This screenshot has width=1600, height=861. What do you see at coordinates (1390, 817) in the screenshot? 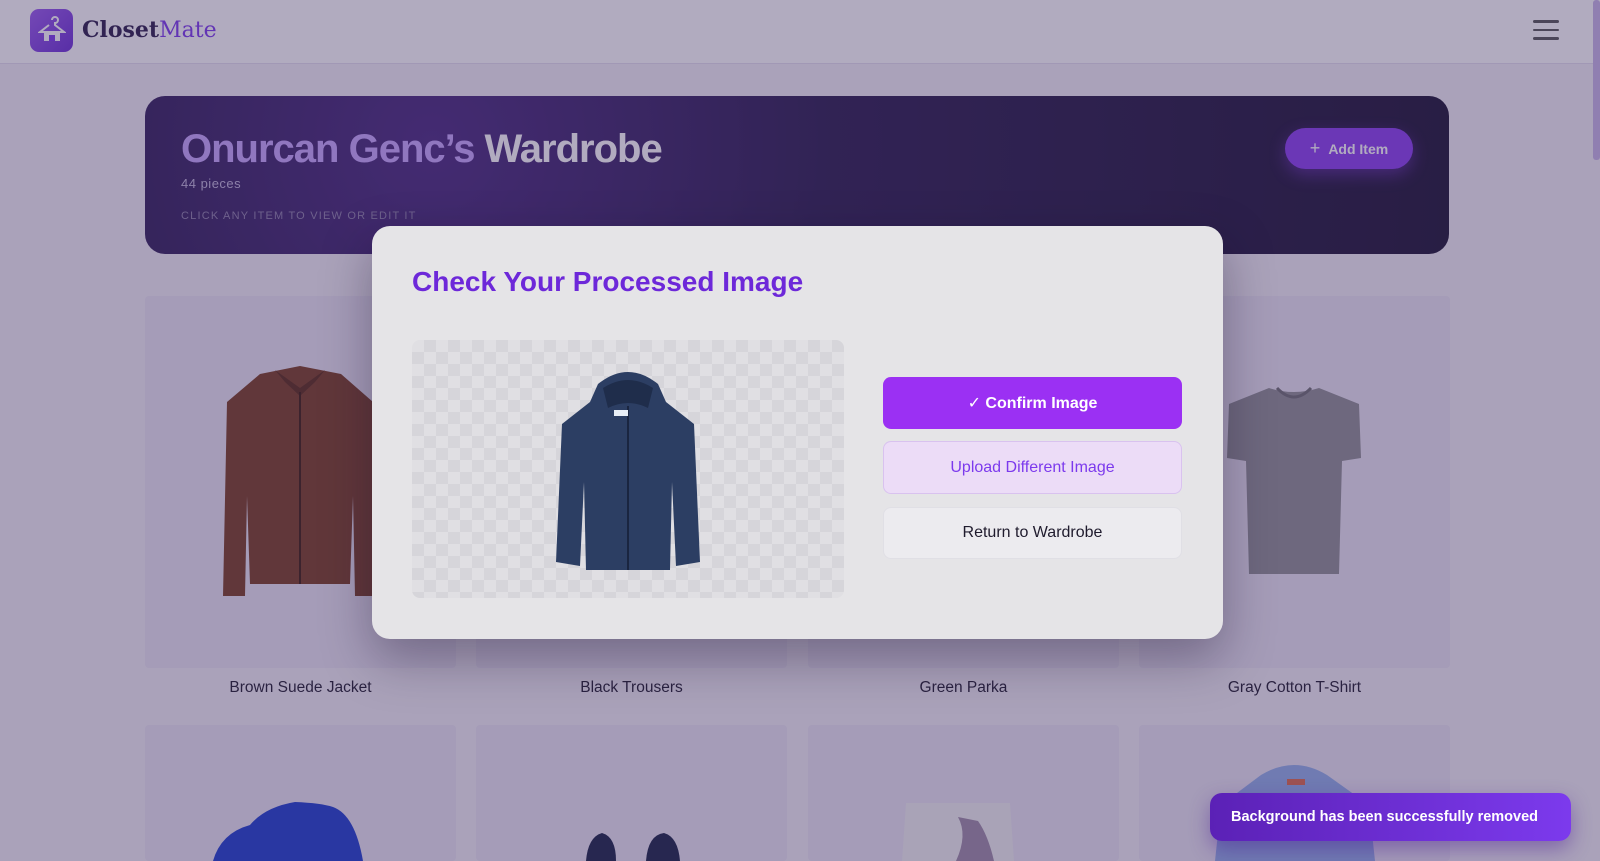
I see `success-toast: Background has been successfully removed` at bounding box center [1390, 817].